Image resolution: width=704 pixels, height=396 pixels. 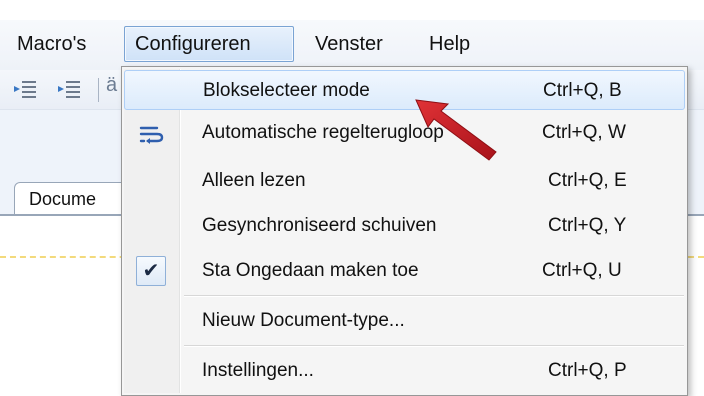 I want to click on menu-item-shortcut: Ctrl+Q, Y, so click(x=587, y=225).